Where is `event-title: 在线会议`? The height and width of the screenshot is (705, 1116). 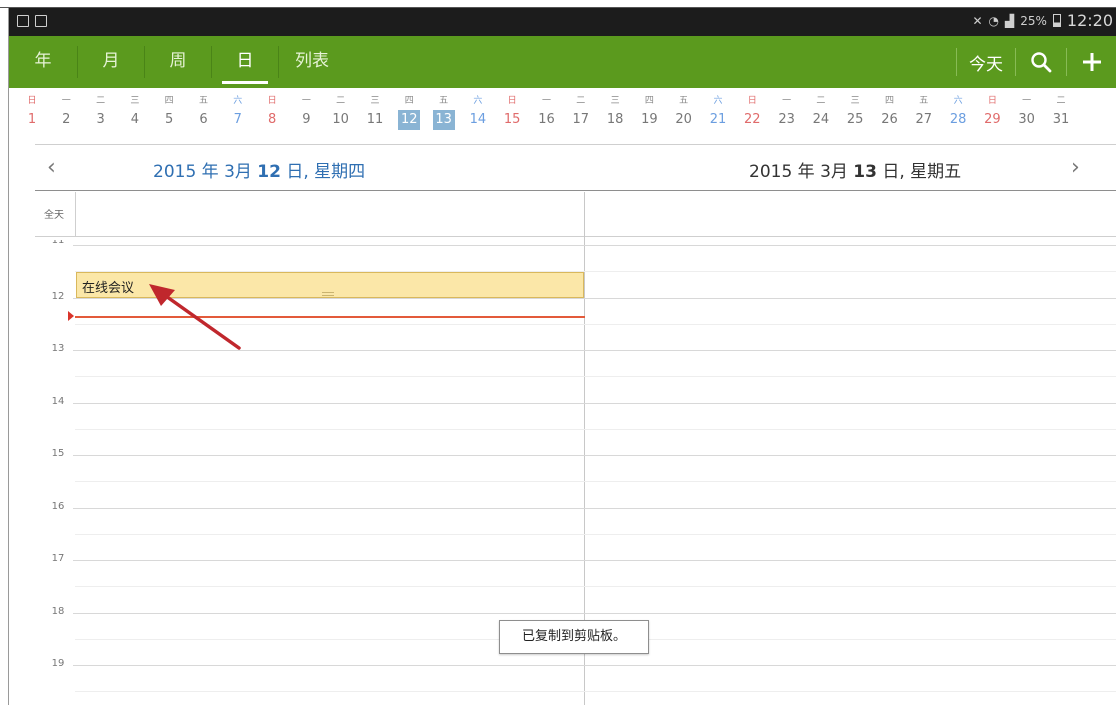 event-title: 在线会议 is located at coordinates (108, 288).